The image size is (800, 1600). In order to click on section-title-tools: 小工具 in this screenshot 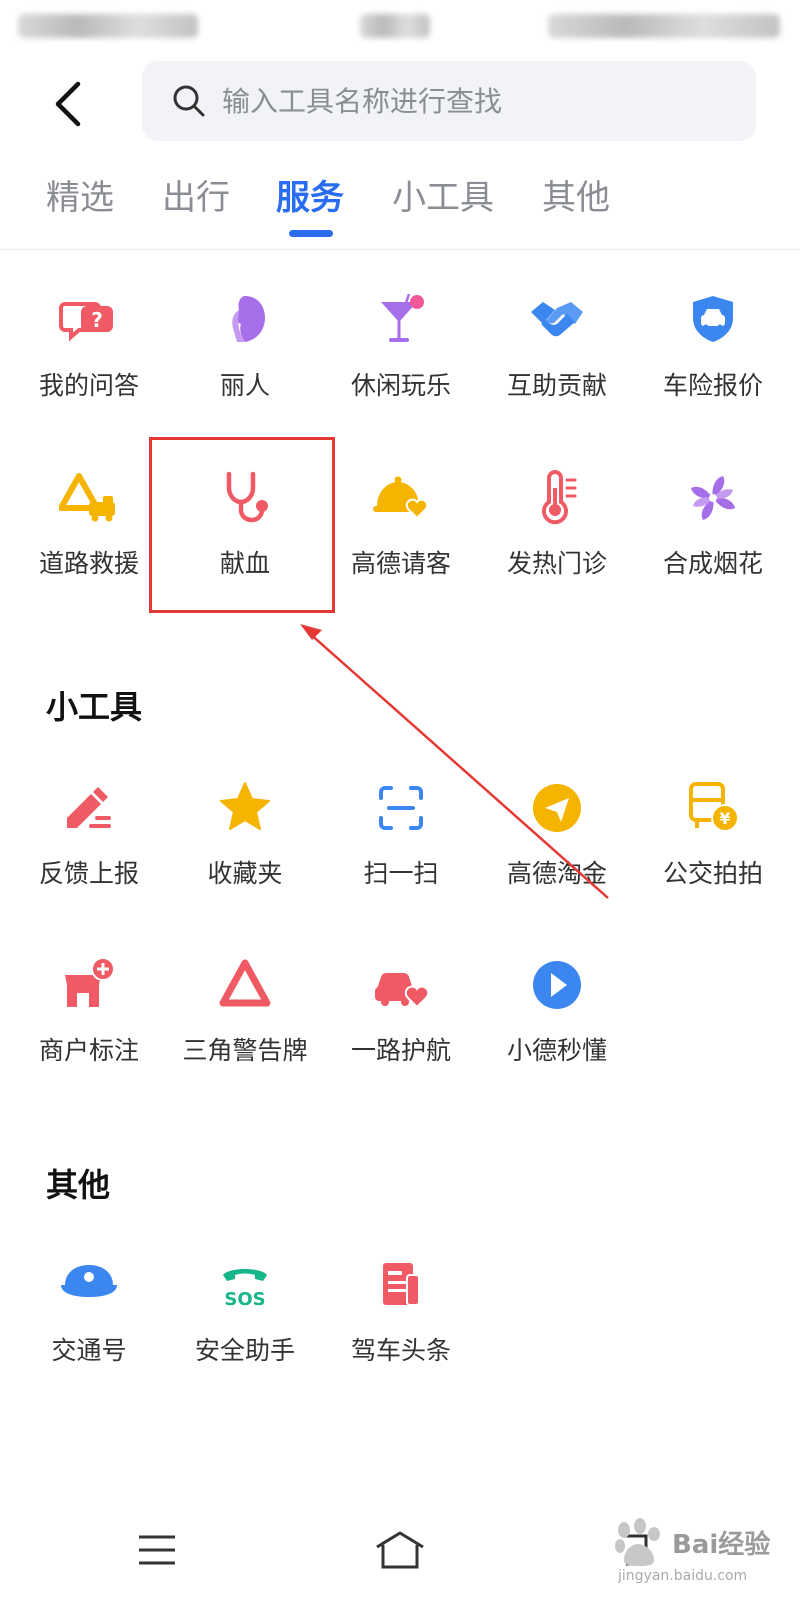, I will do `click(94, 707)`.